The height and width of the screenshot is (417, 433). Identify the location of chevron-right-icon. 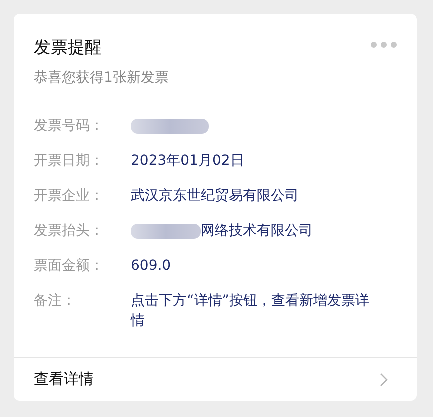
(384, 379).